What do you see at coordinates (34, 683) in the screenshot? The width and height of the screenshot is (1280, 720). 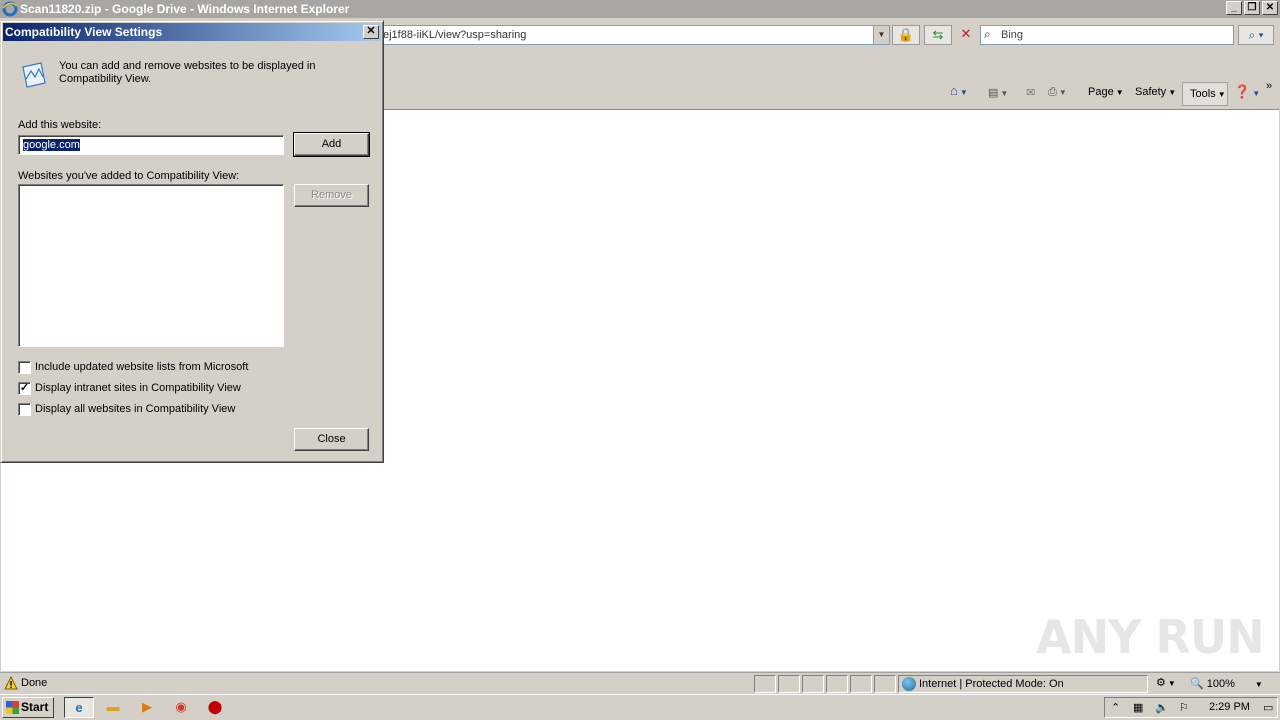 I see `status-text: Done` at bounding box center [34, 683].